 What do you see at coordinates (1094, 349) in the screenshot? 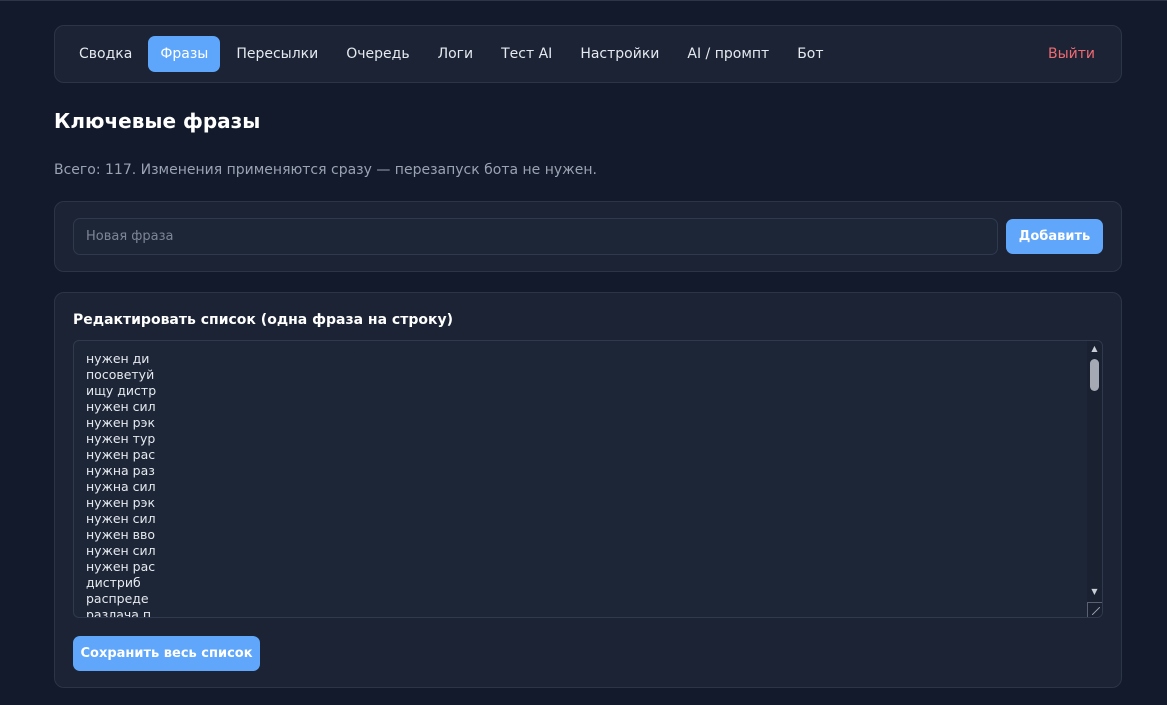
I see `scroll-up-arrow-icon: ▲` at bounding box center [1094, 349].